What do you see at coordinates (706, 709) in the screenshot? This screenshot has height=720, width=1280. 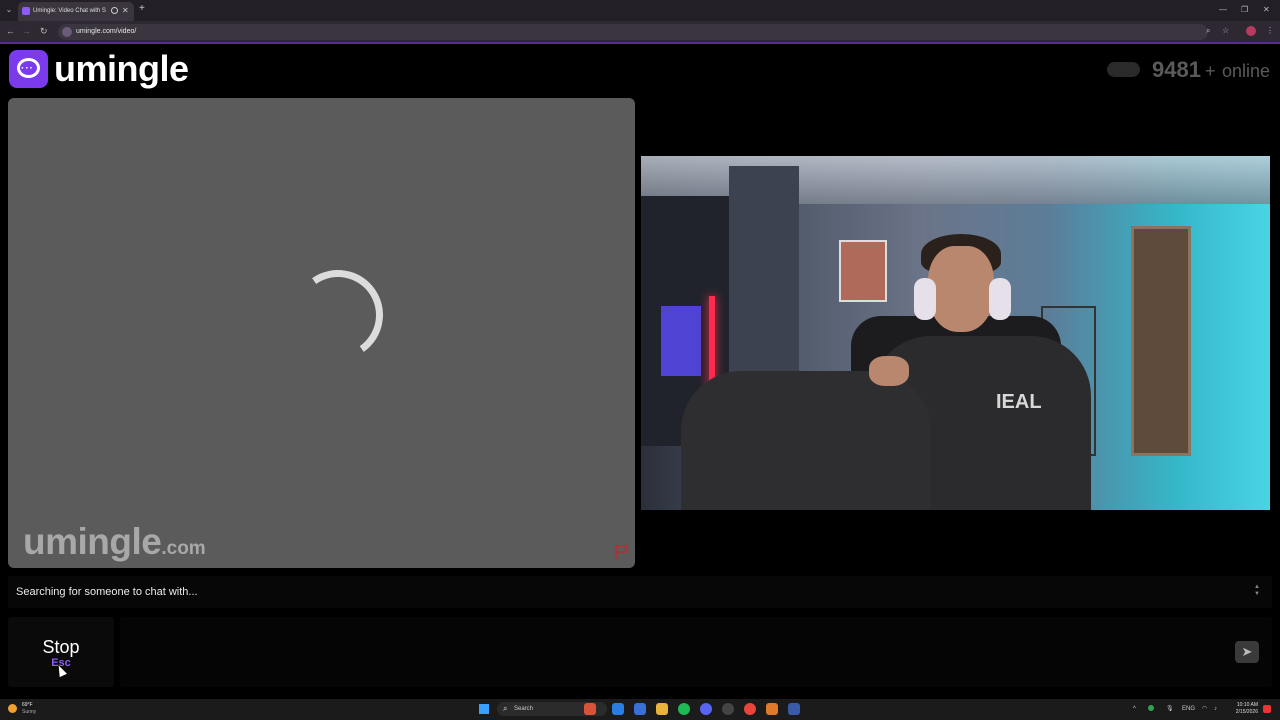 I see `discord-icon` at bounding box center [706, 709].